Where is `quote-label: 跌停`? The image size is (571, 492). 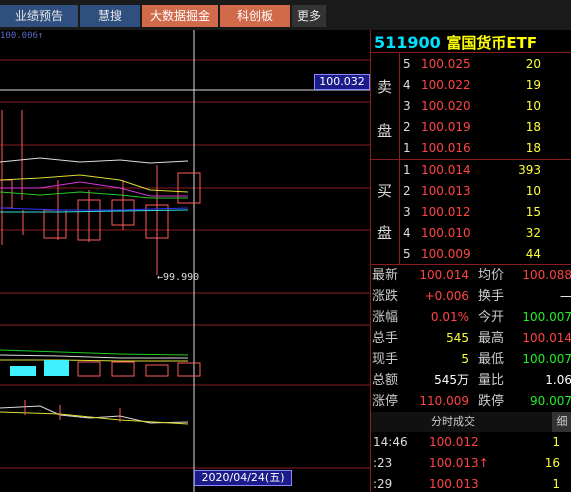 quote-label: 跌停 is located at coordinates (491, 401).